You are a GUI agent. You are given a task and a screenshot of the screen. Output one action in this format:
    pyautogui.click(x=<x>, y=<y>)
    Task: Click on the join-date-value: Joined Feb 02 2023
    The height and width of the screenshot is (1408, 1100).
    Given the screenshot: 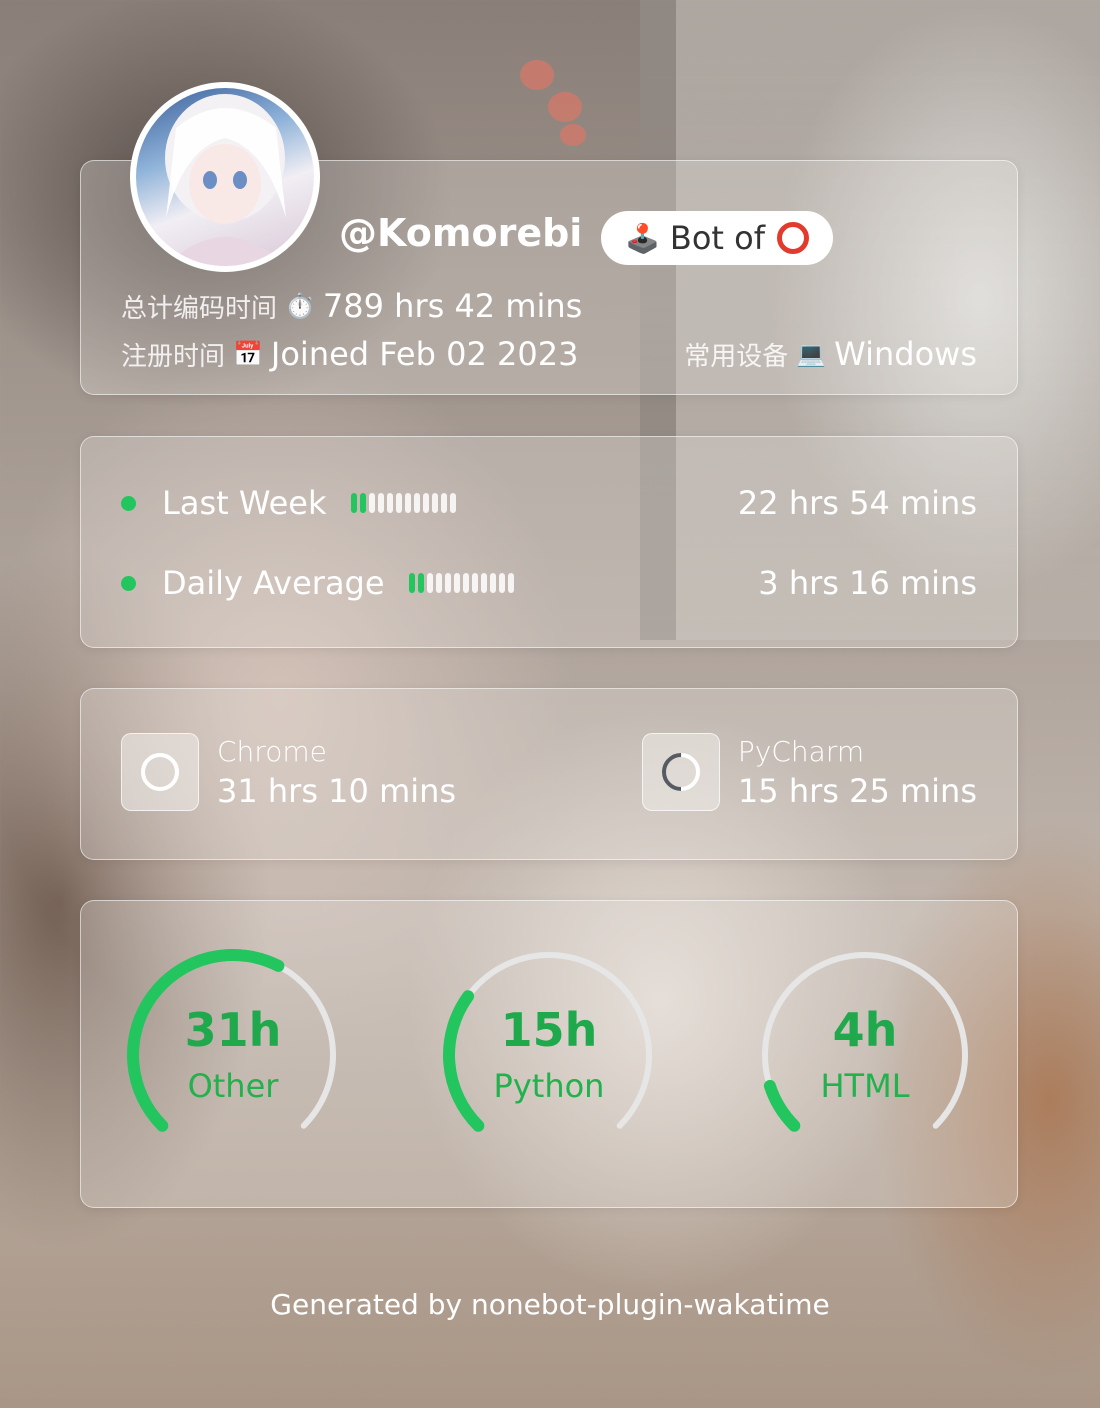 What is the action you would take?
    pyautogui.click(x=424, y=354)
    